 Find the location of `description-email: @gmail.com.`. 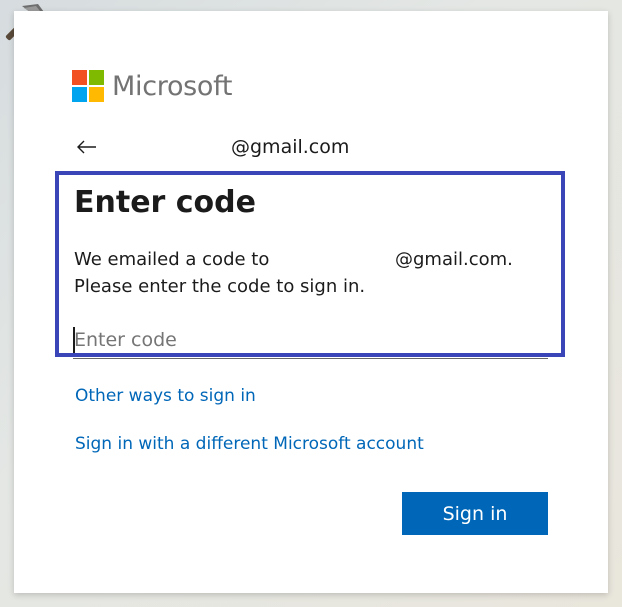

description-email: @gmail.com. is located at coordinates (454, 259).